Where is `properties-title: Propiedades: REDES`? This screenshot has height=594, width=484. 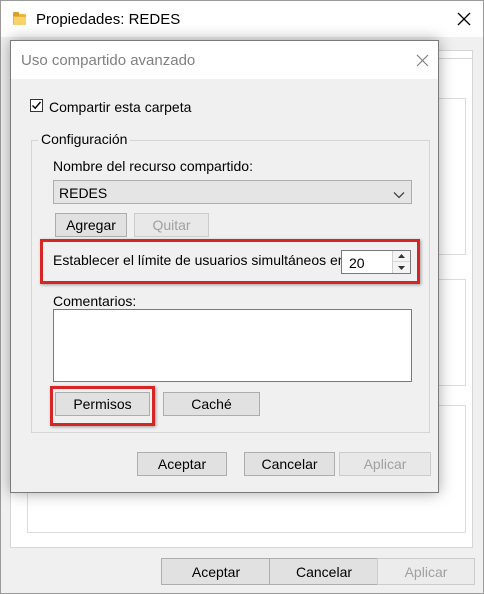 properties-title: Propiedades: REDES is located at coordinates (108, 19).